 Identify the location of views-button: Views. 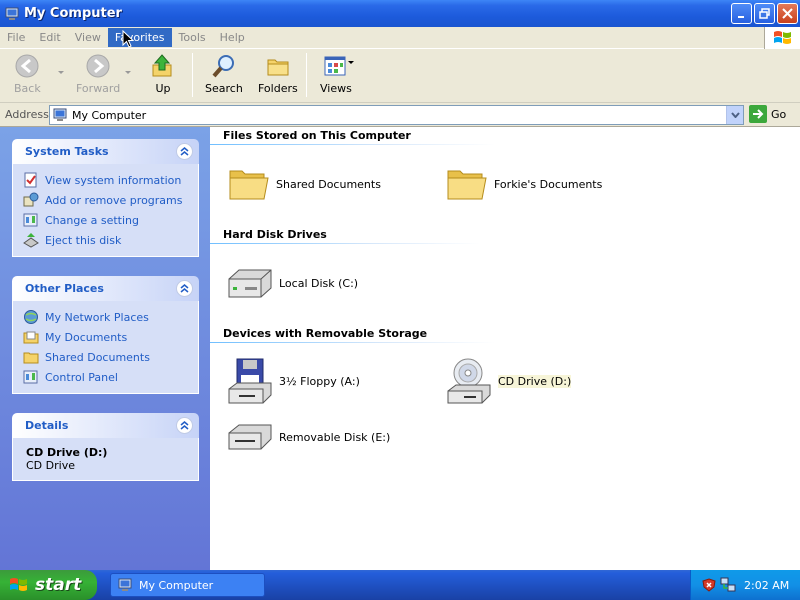
(336, 74).